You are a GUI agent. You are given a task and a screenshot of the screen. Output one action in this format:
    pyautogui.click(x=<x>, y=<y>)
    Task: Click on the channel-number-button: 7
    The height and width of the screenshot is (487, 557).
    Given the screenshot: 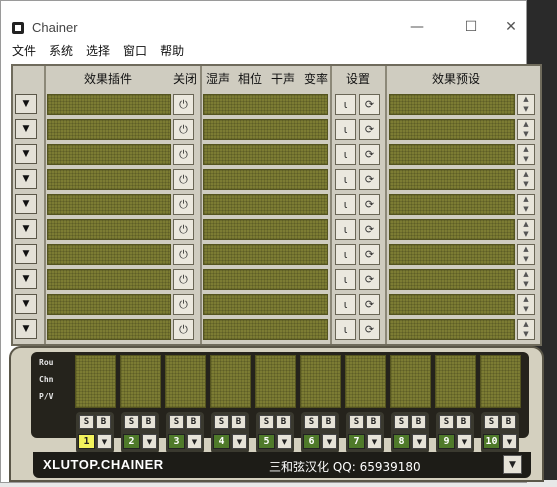 What is the action you would take?
    pyautogui.click(x=356, y=441)
    